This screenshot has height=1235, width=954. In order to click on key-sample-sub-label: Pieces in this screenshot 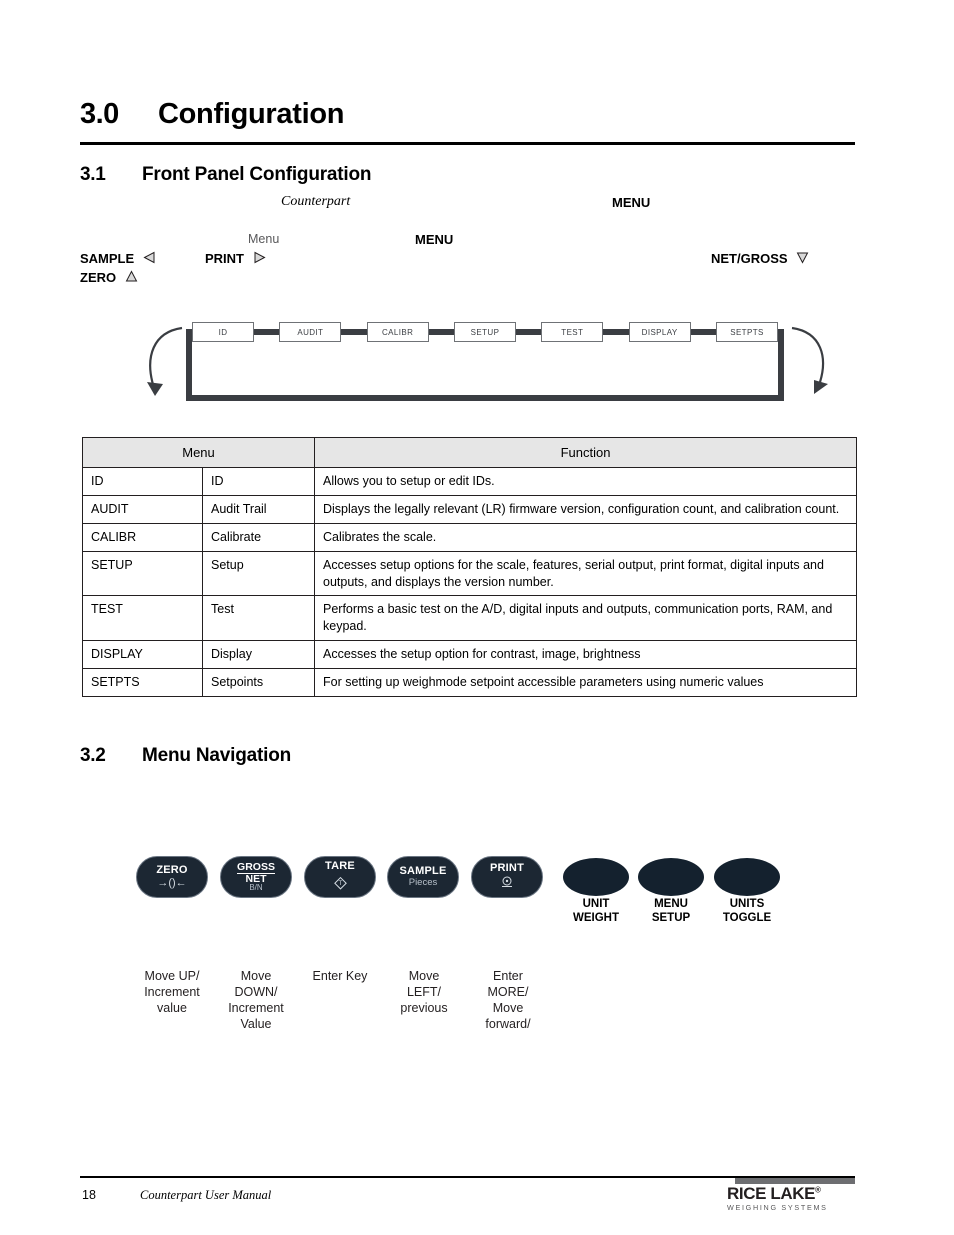, I will do `click(423, 883)`.